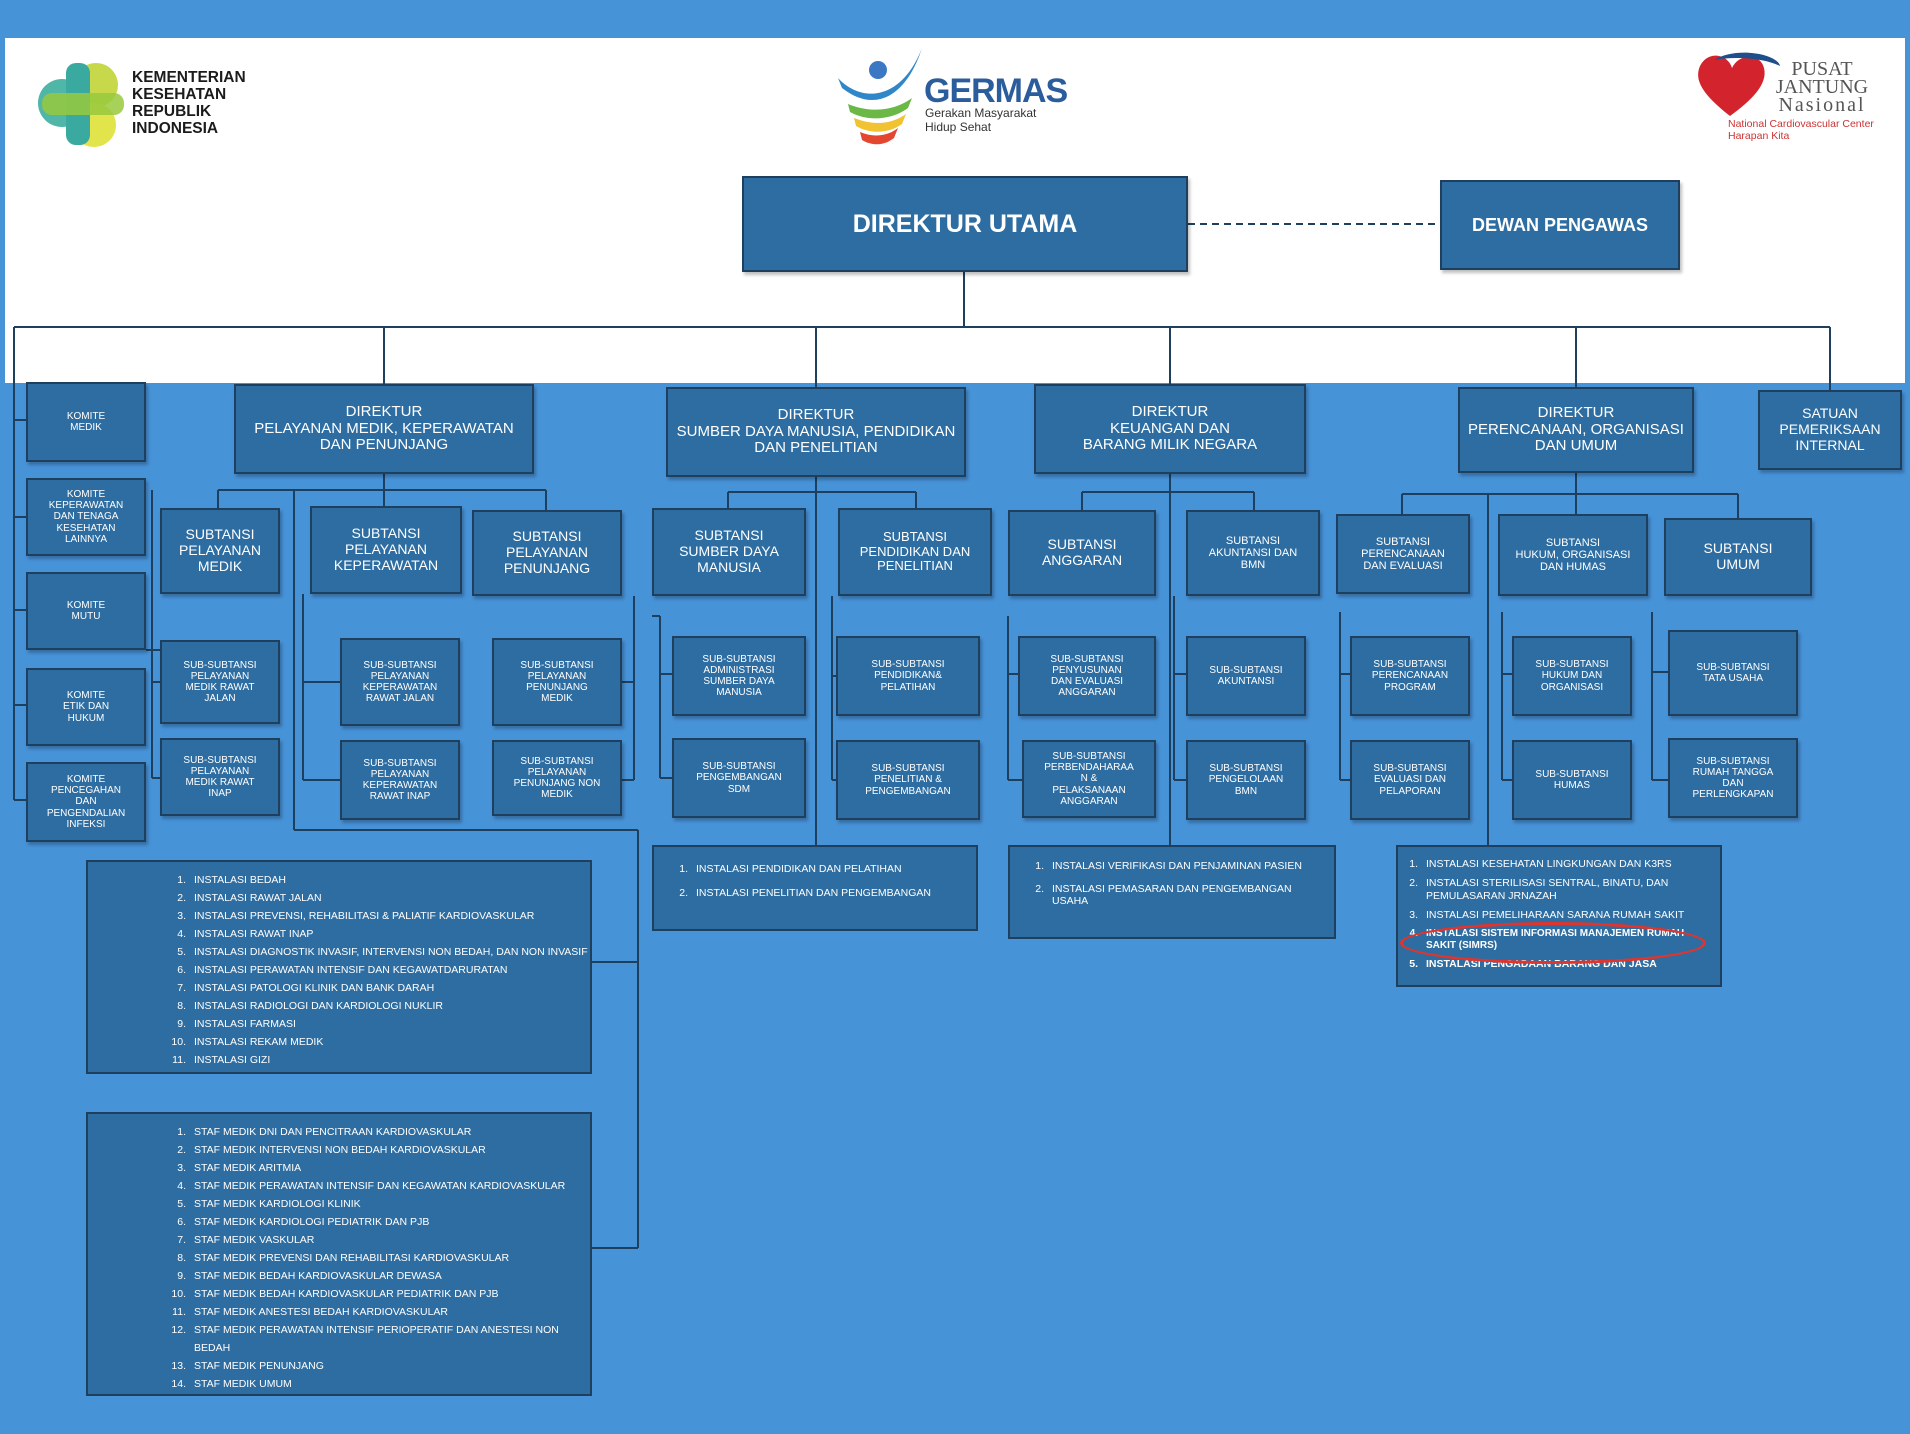 The image size is (1910, 1434). What do you see at coordinates (236, 1024) in the screenshot?
I see `list-item: 9. INSTALASI FARMASI` at bounding box center [236, 1024].